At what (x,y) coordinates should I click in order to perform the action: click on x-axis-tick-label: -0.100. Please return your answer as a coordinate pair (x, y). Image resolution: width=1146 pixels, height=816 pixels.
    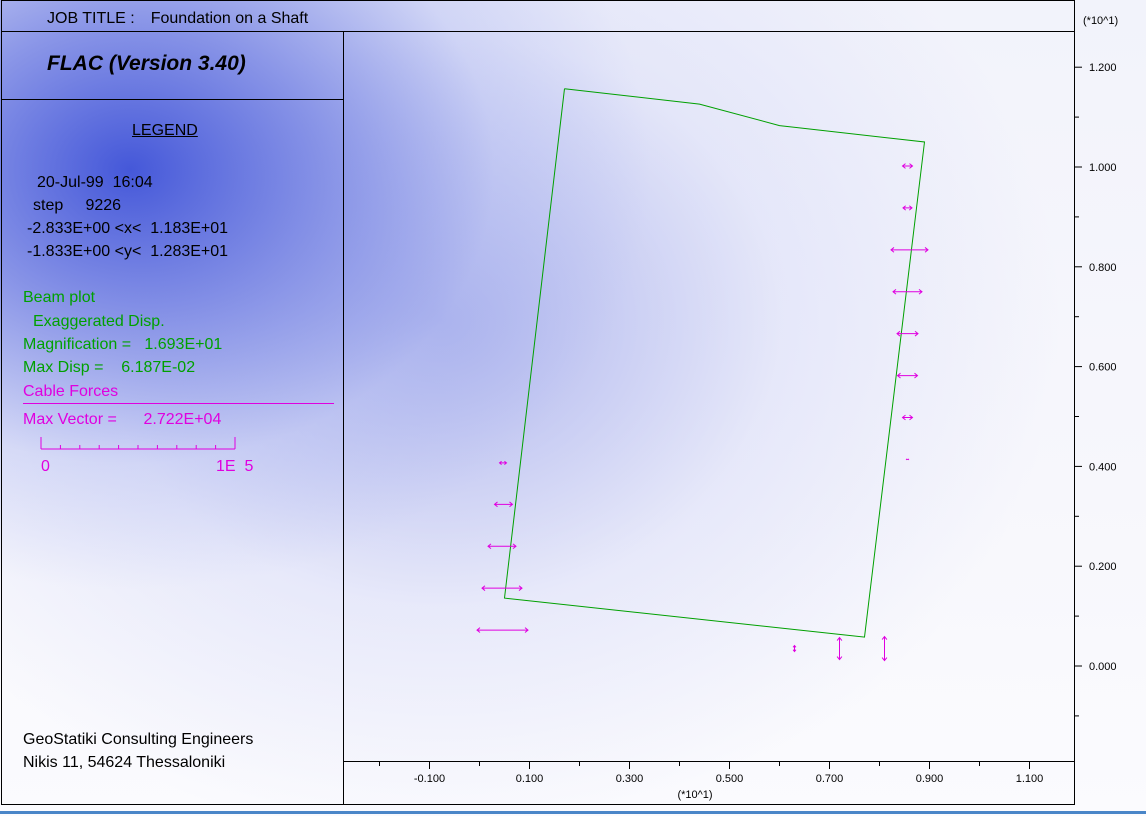
    Looking at the image, I should click on (429, 779).